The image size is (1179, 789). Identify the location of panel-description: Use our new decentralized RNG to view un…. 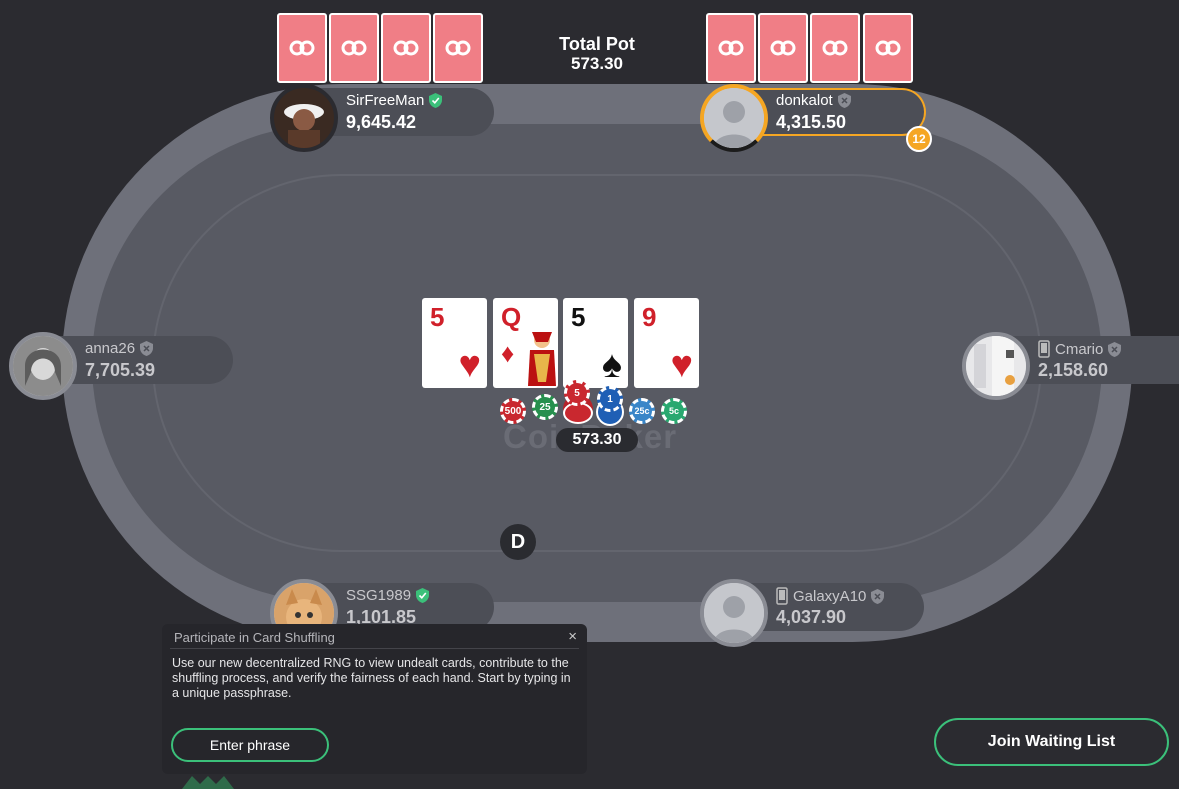
(371, 678).